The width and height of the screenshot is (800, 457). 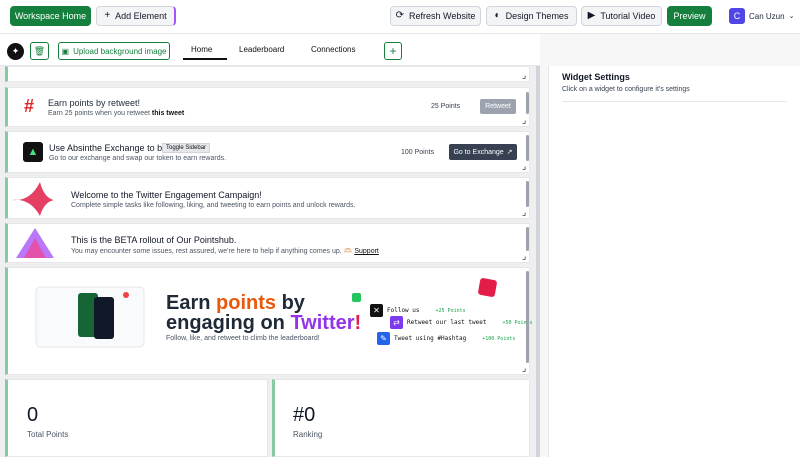 I want to click on user-menu: C Can Uzun ⌄, so click(x=761, y=16).